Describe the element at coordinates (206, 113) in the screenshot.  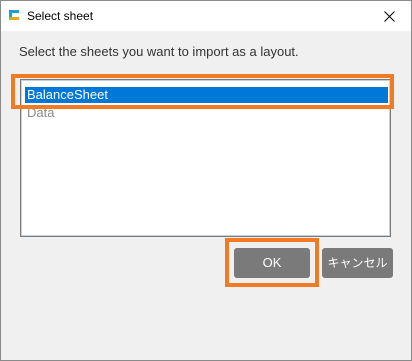
I see `sheet-item-data: Data` at that location.